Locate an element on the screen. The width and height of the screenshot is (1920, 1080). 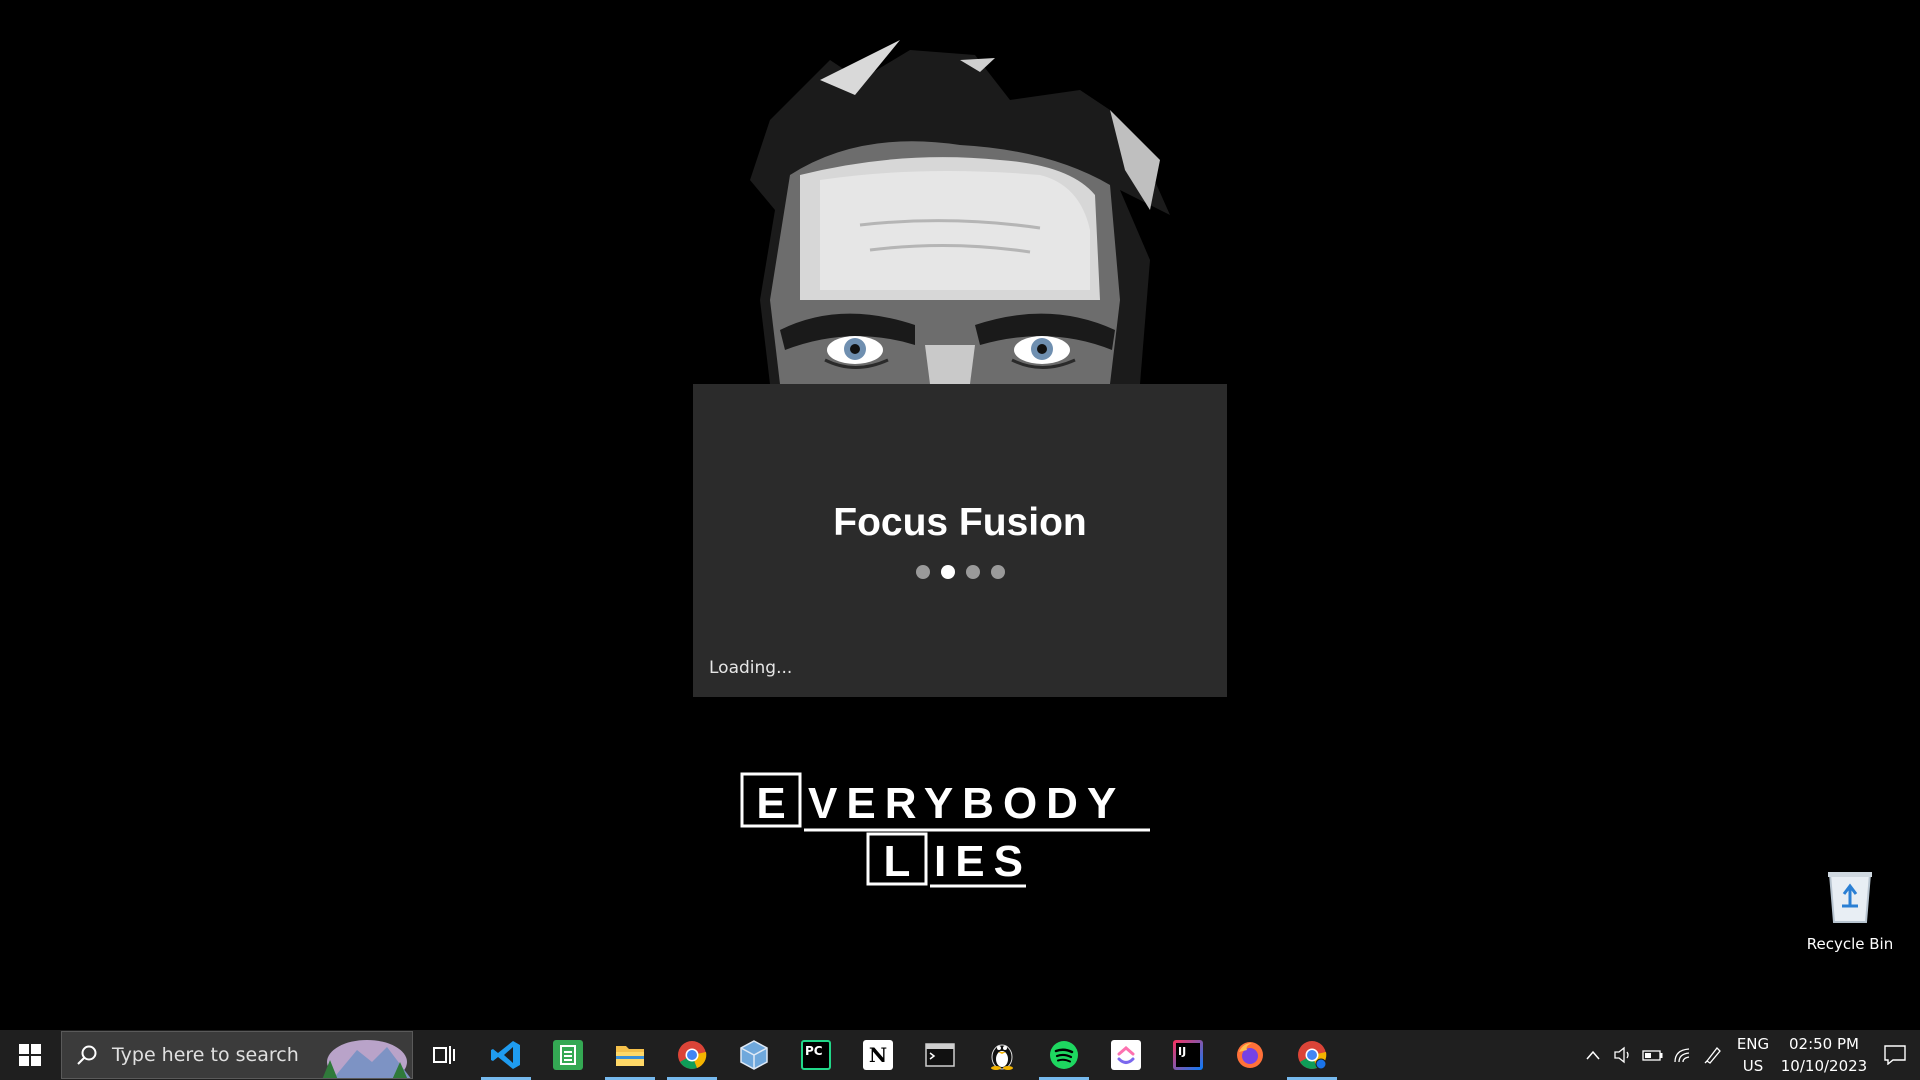
keyboard-layout: US is located at coordinates (1753, 1066).